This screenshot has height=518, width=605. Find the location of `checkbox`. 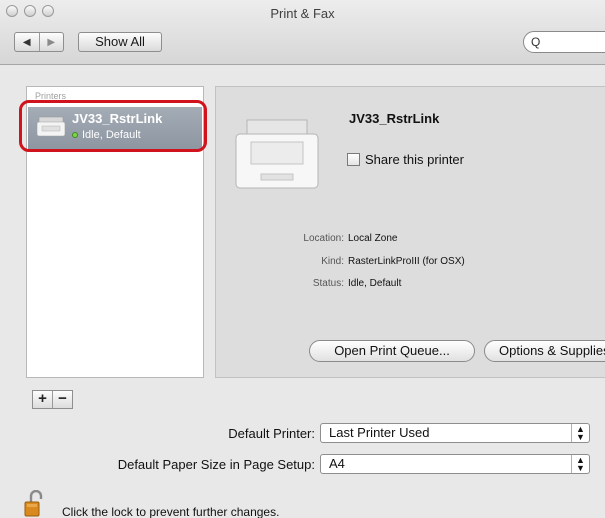

checkbox is located at coordinates (353, 159).